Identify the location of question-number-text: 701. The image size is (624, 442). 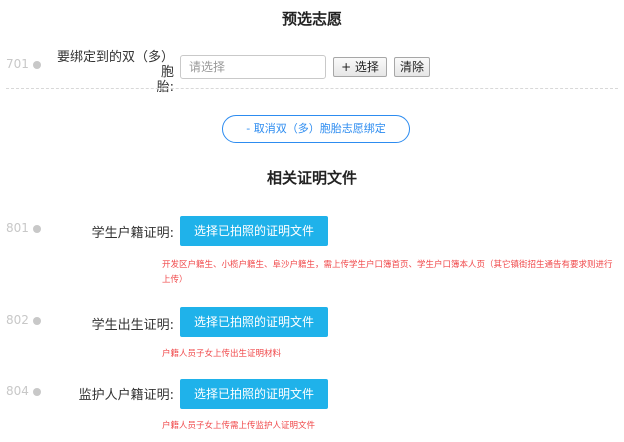
(17, 64).